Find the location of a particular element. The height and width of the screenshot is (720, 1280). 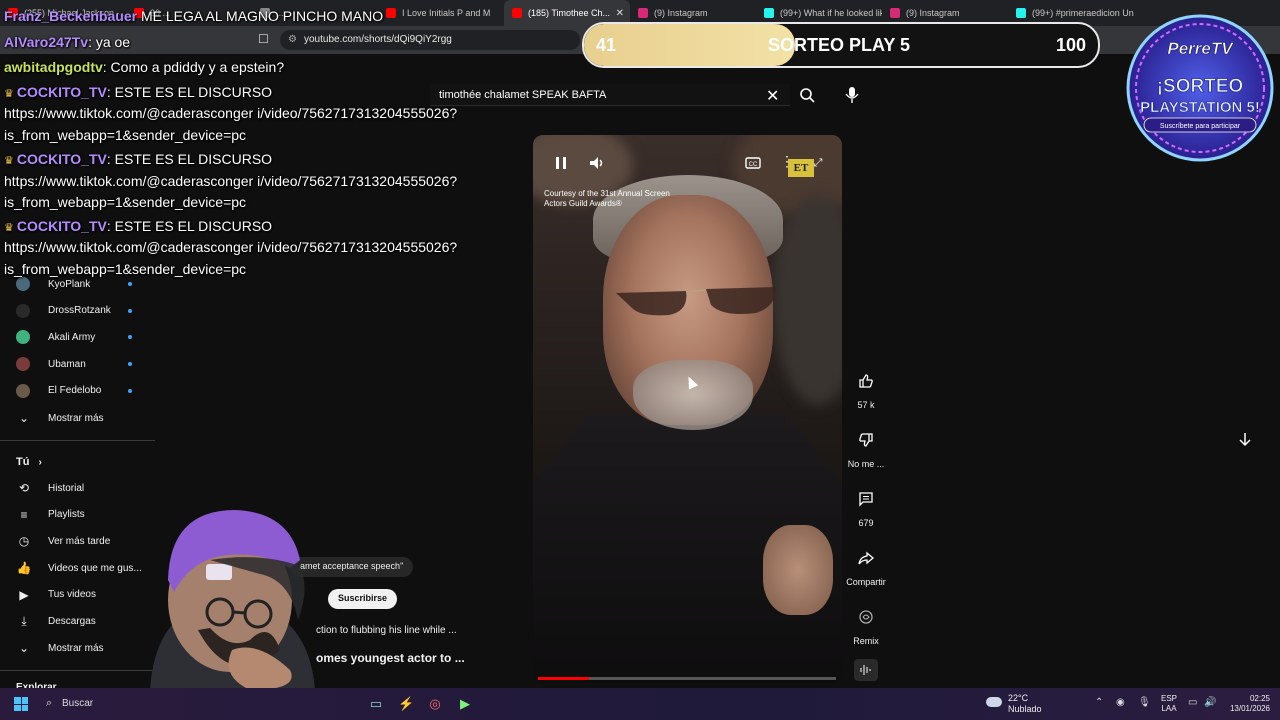

volume-button is located at coordinates (597, 163).